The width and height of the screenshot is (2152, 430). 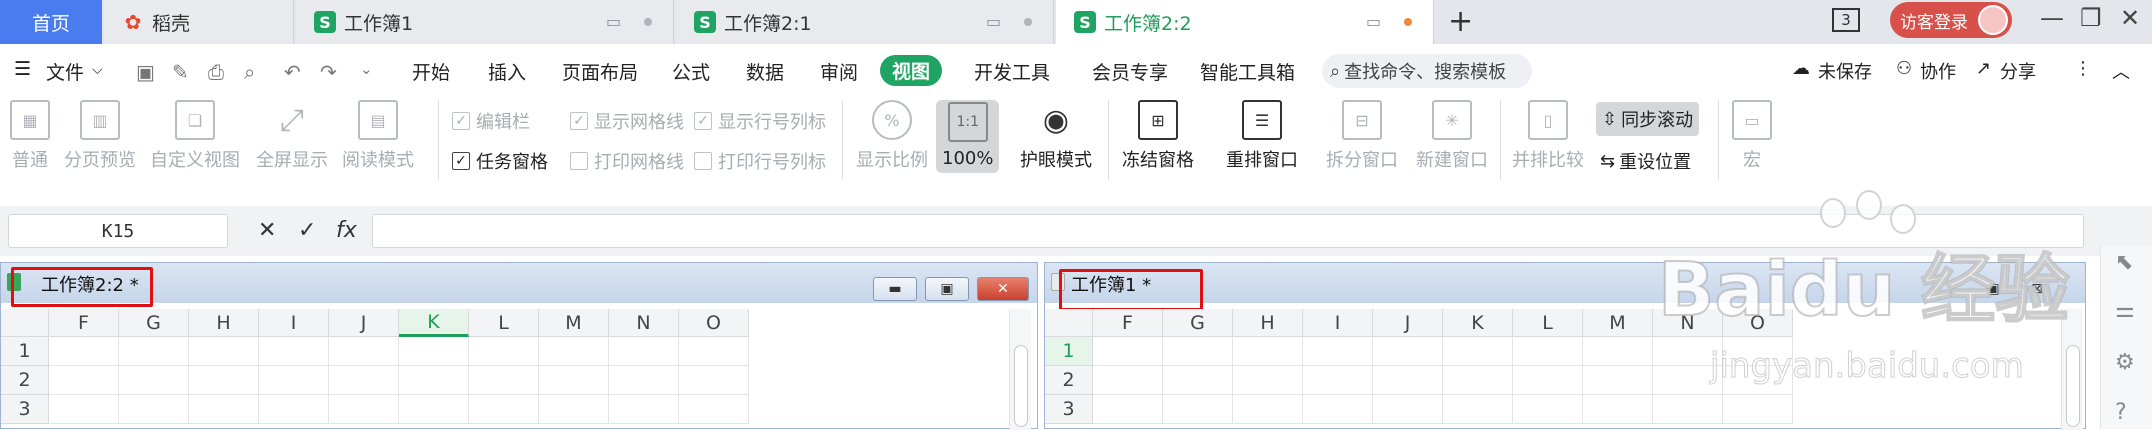 What do you see at coordinates (1228, 231) in the screenshot?
I see `formula-input` at bounding box center [1228, 231].